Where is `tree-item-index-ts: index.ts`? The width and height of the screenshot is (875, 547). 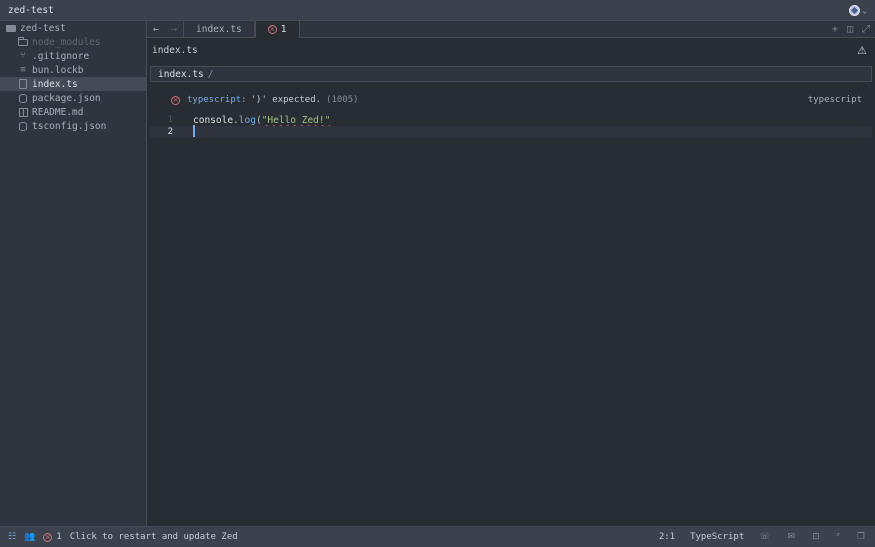 tree-item-index-ts: index.ts is located at coordinates (73, 84).